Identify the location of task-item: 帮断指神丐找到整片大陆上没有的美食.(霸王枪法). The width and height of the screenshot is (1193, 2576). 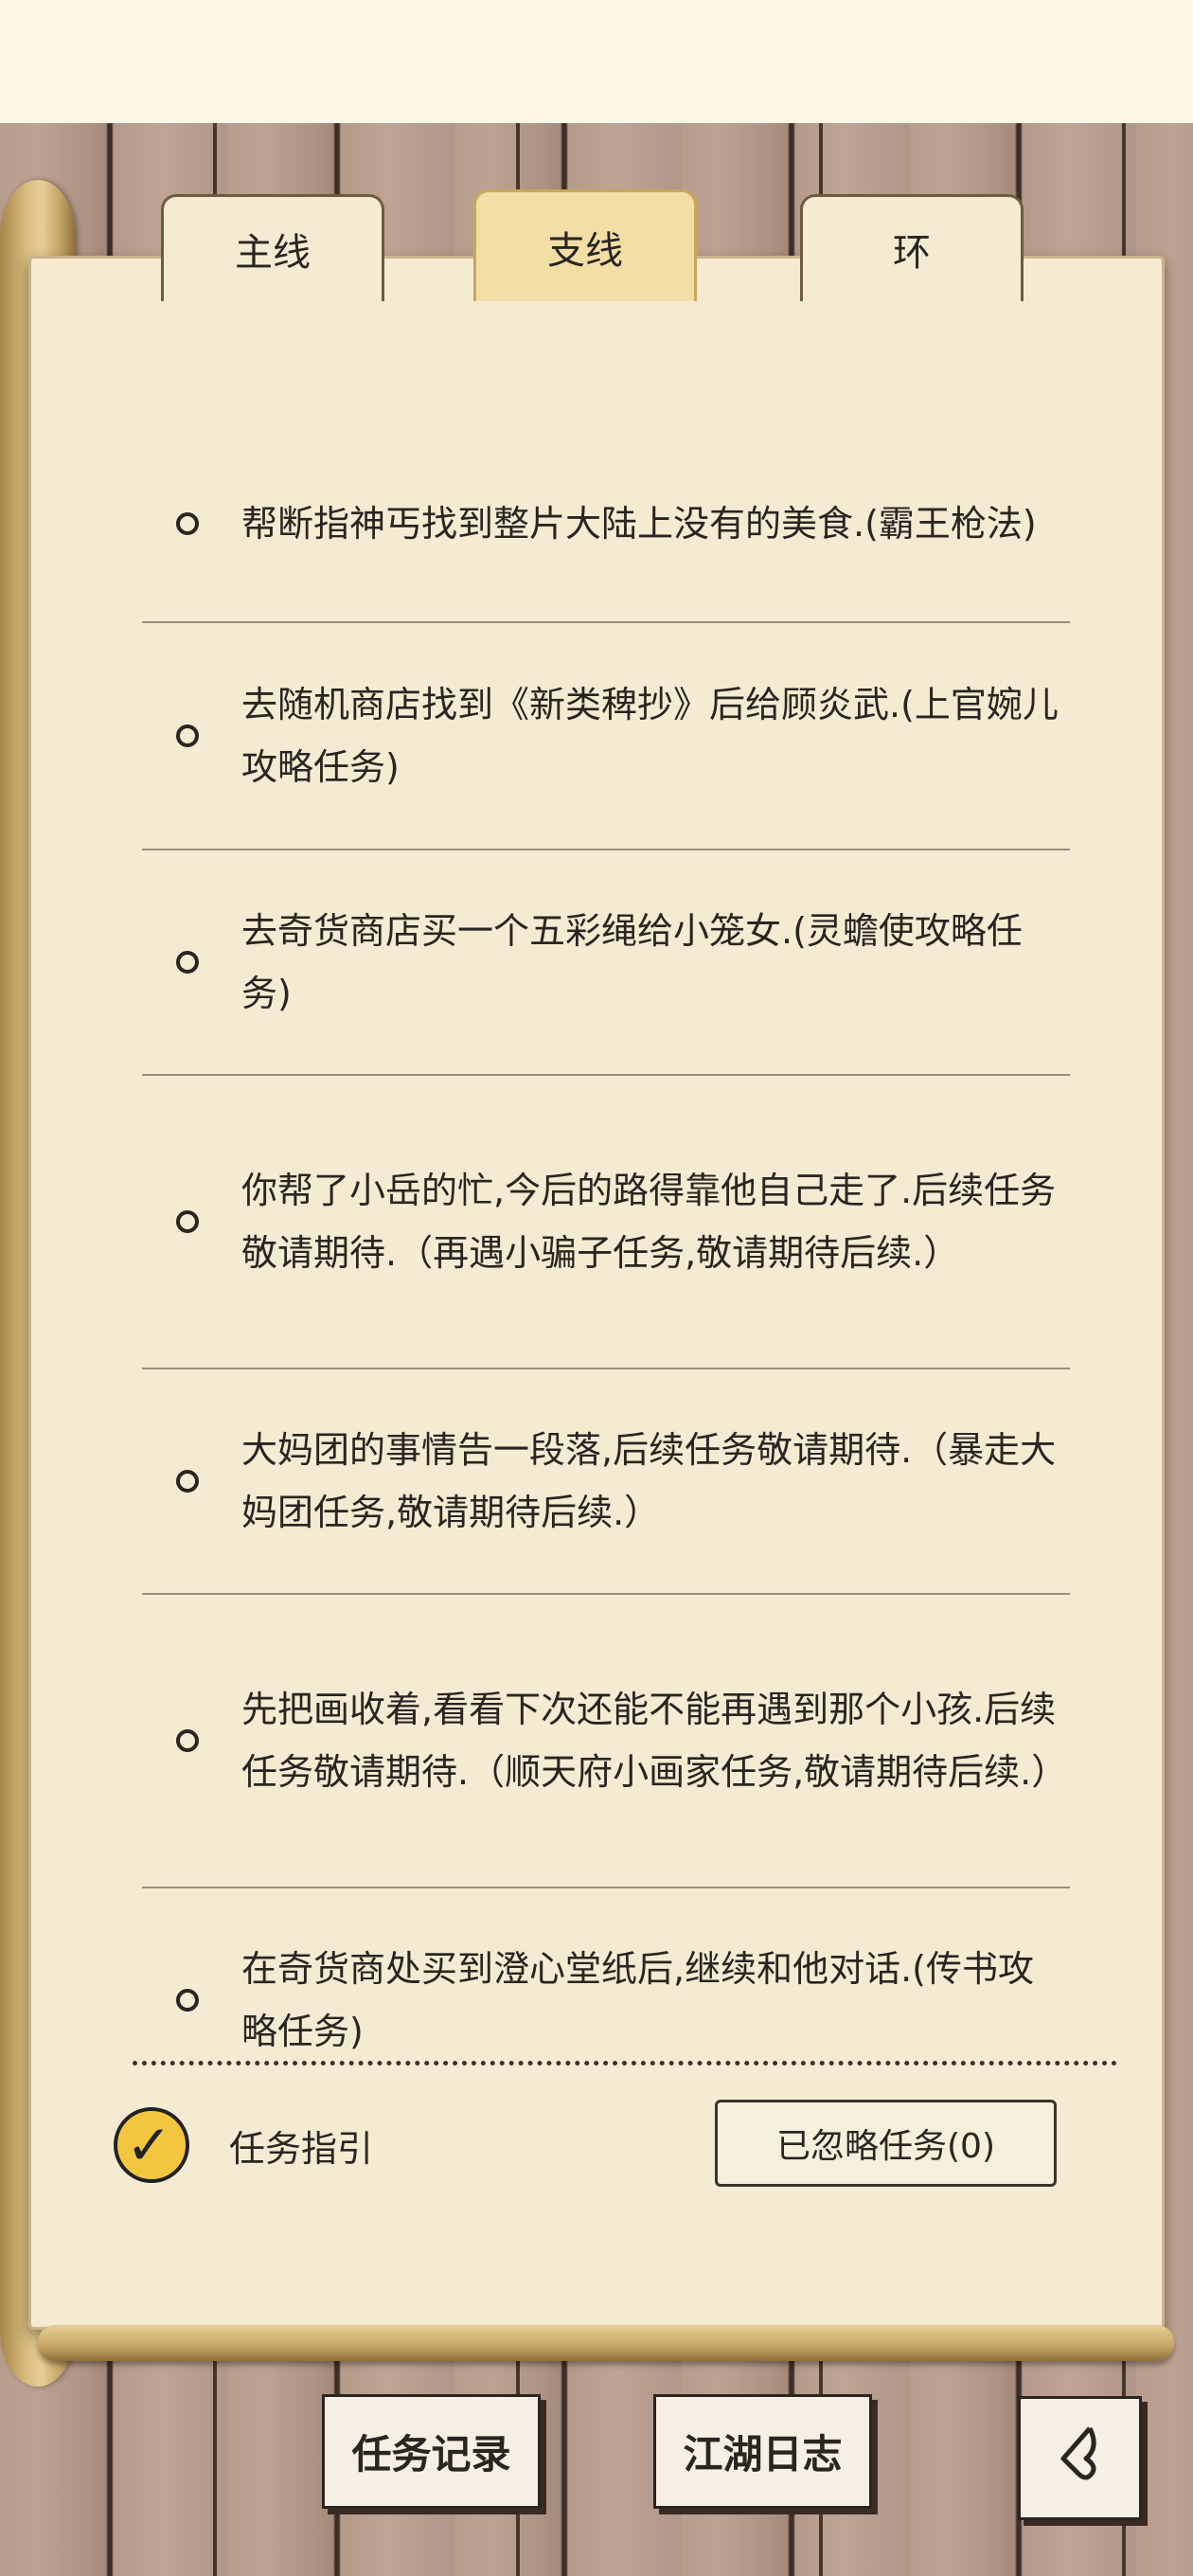
(606, 524).